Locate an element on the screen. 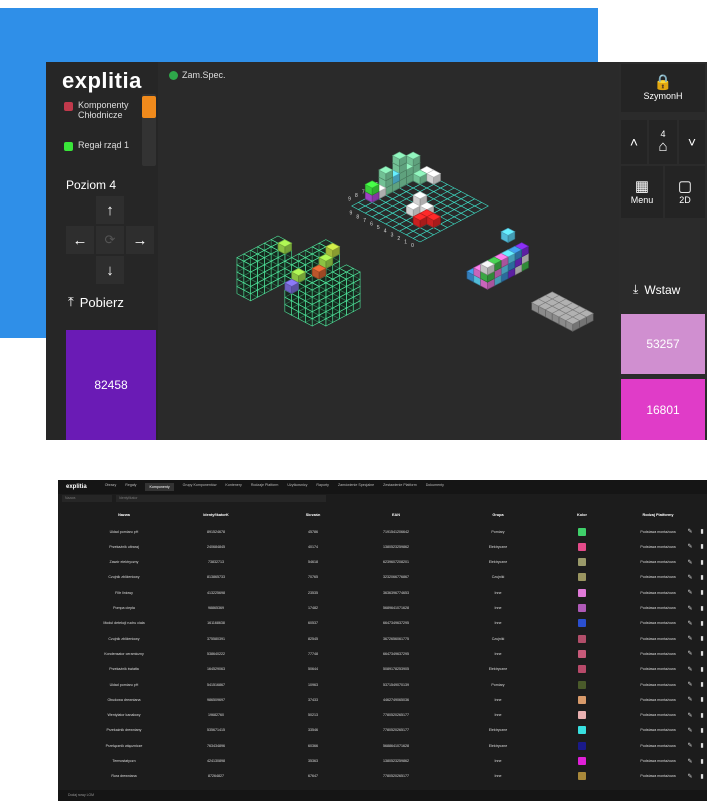 The height and width of the screenshot is (801, 707). legend-item-regal: Regał rząd 1 is located at coordinates (100, 145).